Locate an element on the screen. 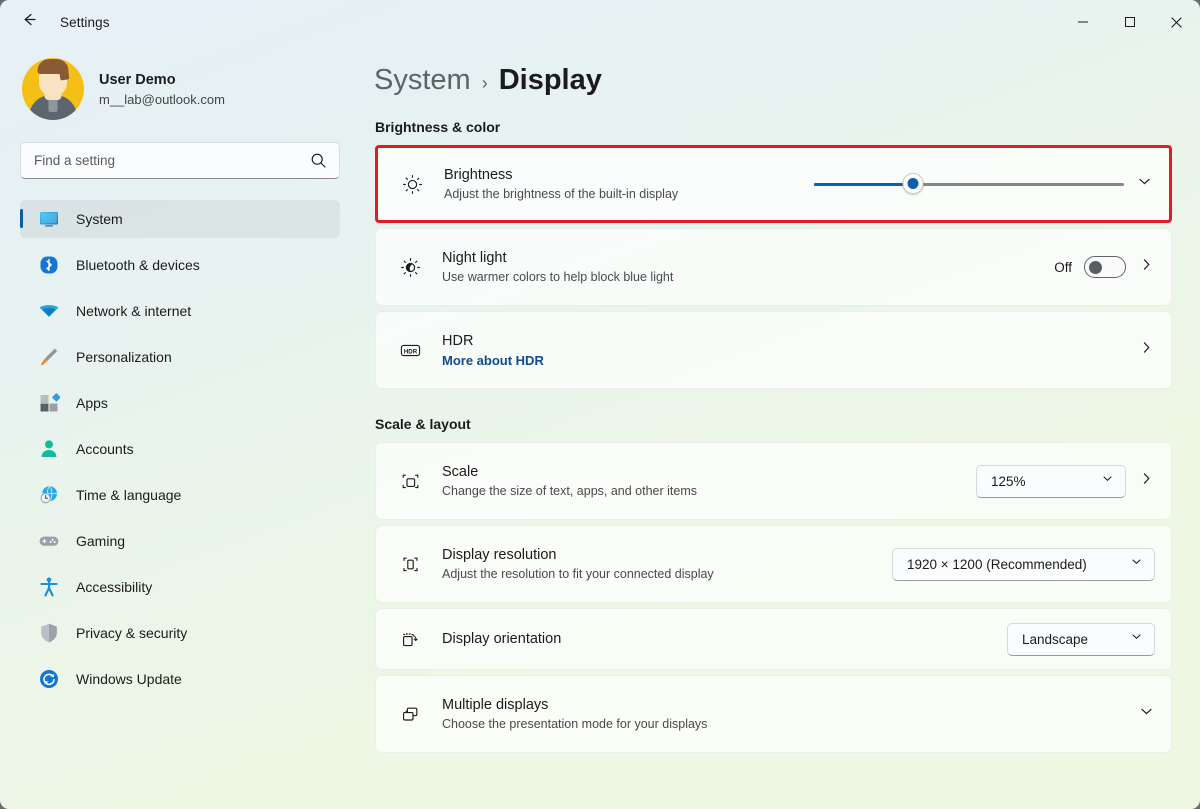  brightness-slider is located at coordinates (969, 184).